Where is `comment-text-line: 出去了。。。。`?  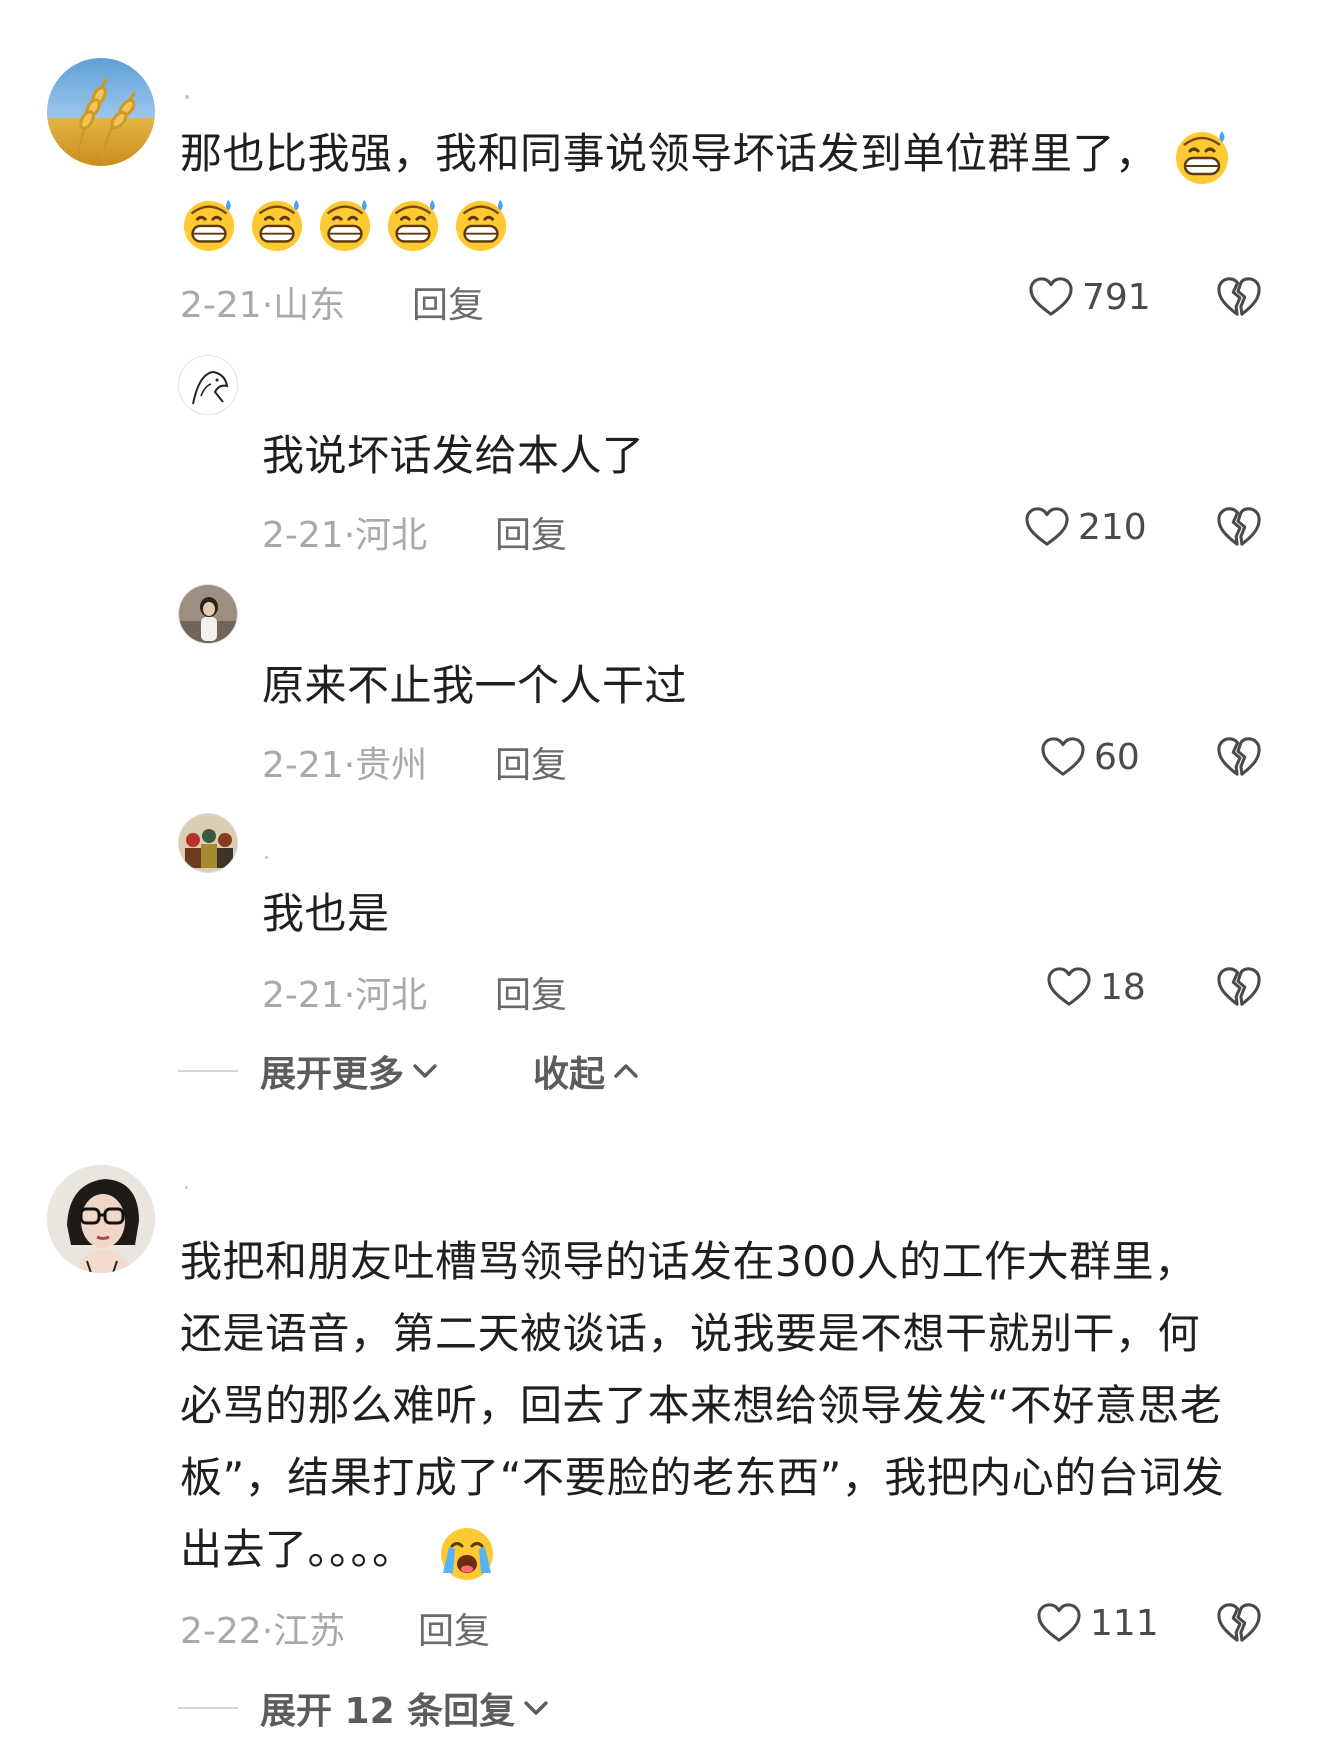
comment-text-line: 出去了。。。。 is located at coordinates (735, 1550).